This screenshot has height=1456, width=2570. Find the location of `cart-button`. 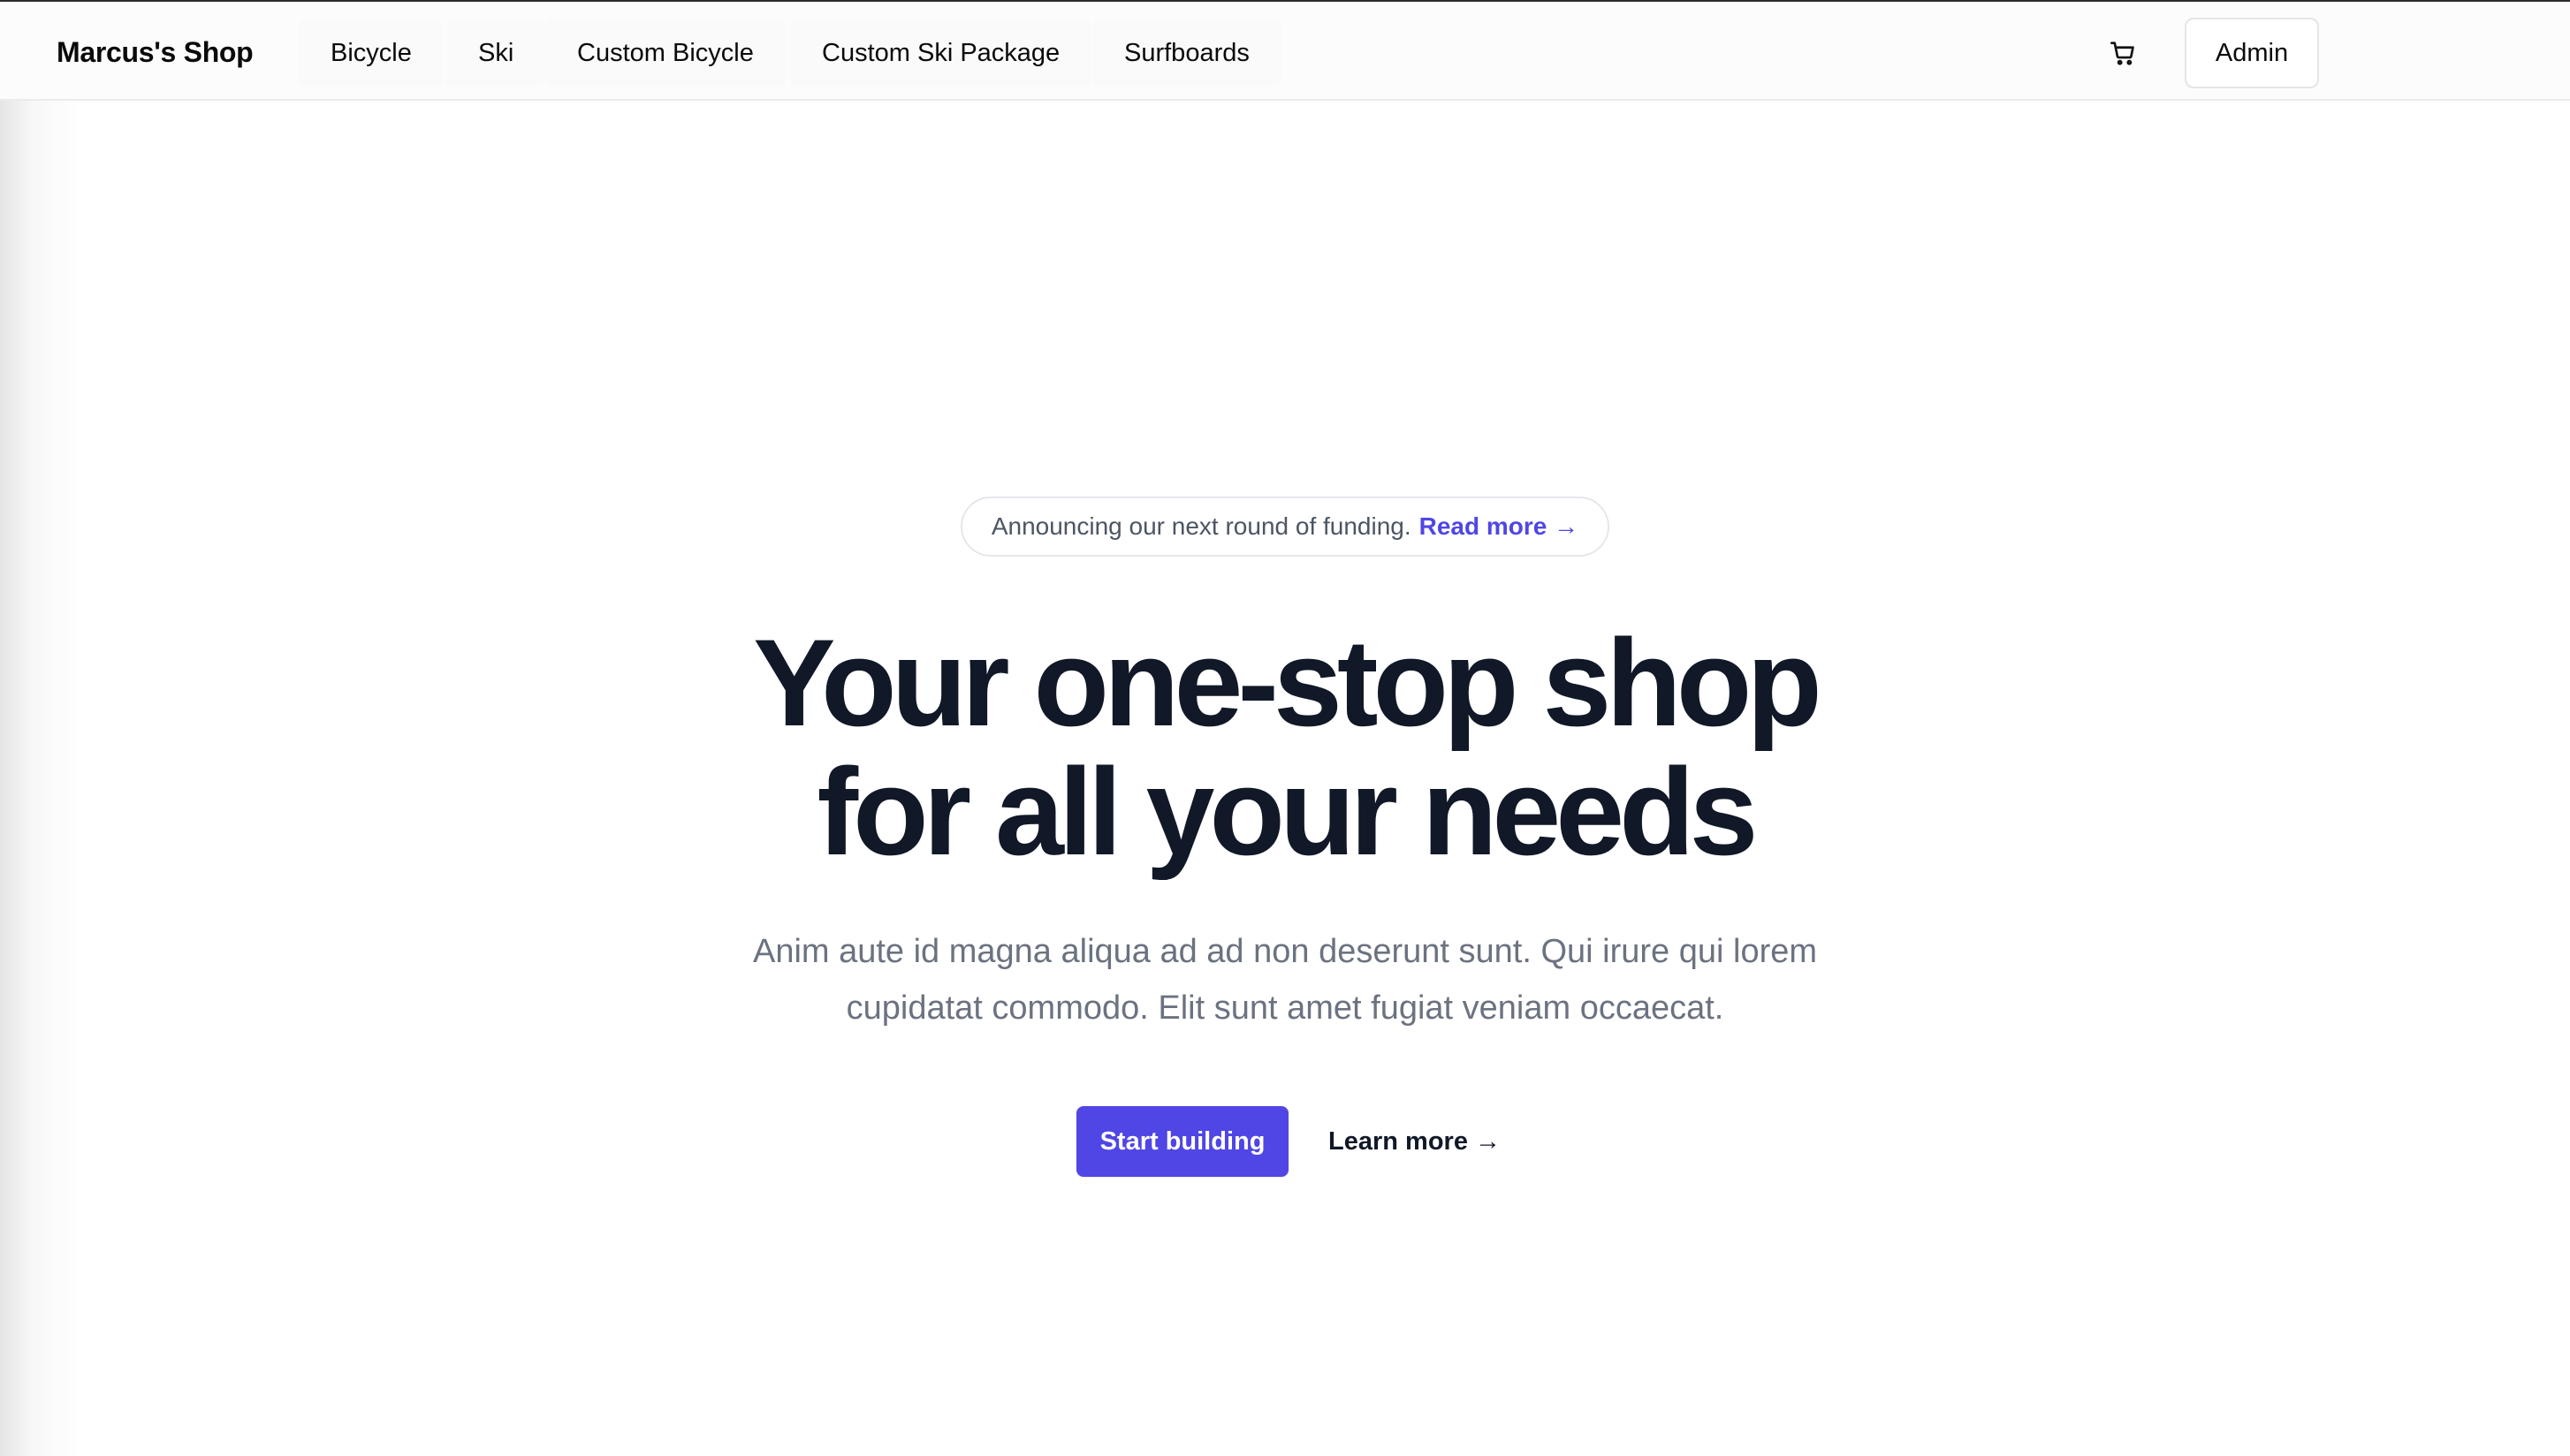

cart-button is located at coordinates (2123, 53).